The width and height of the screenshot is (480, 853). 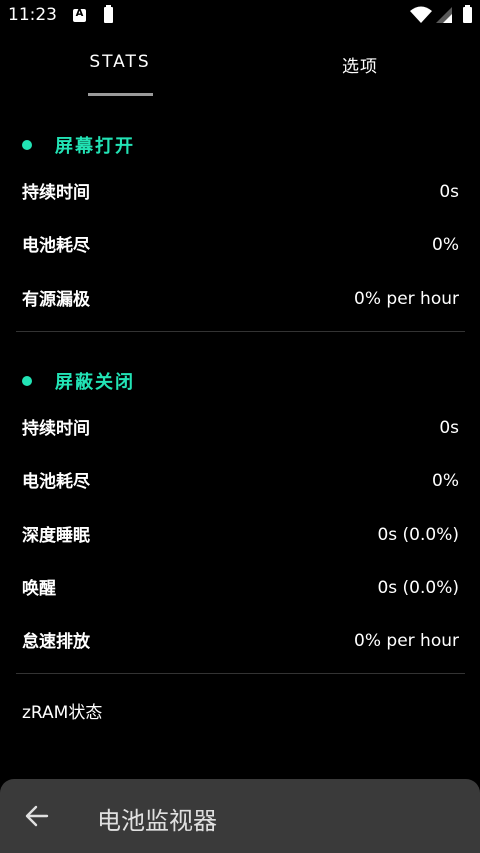 What do you see at coordinates (95, 146) in the screenshot?
I see `section-screen-on-title: 屏幕打开` at bounding box center [95, 146].